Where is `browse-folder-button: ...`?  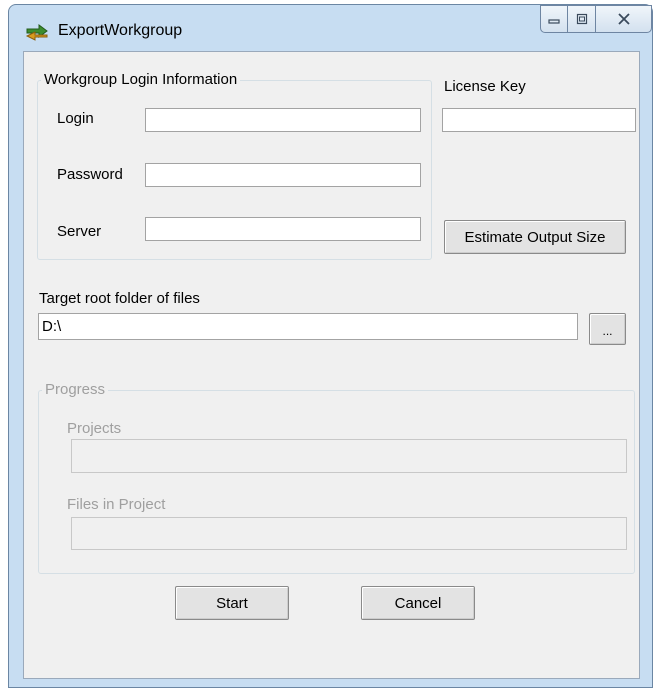
browse-folder-button: ... is located at coordinates (607, 329).